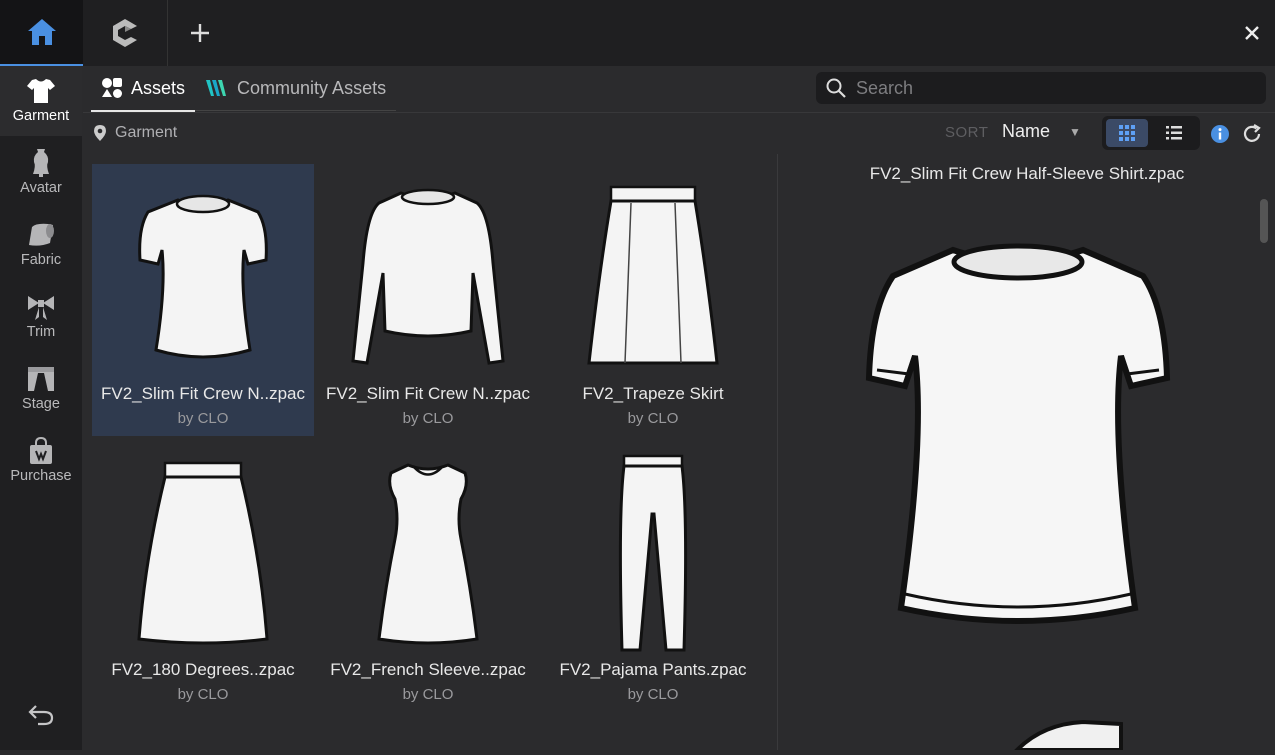 The height and width of the screenshot is (755, 1275). Describe the element at coordinates (1075, 132) in the screenshot. I see `chevron-down-icon: ▼` at that location.